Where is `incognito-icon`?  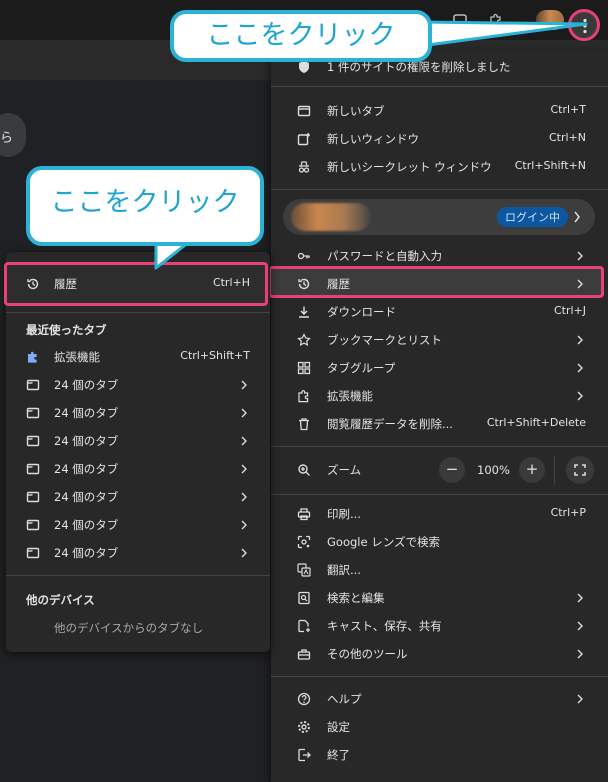 incognito-icon is located at coordinates (304, 167).